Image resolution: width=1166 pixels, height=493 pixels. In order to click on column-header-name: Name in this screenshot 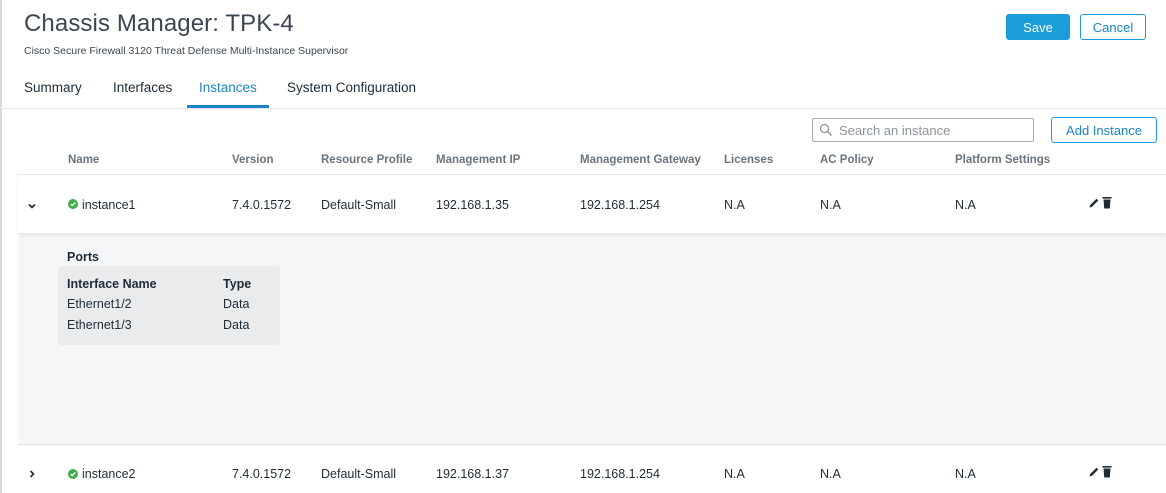, I will do `click(84, 160)`.